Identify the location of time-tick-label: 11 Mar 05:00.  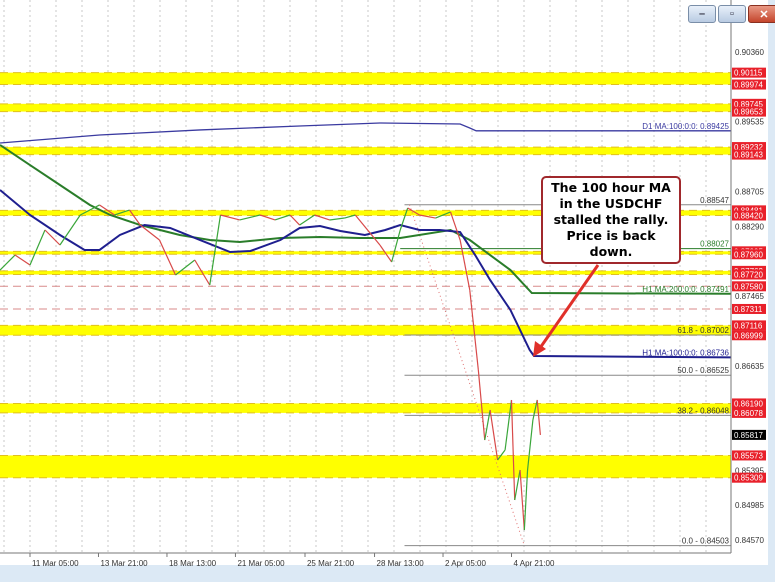
(55, 563).